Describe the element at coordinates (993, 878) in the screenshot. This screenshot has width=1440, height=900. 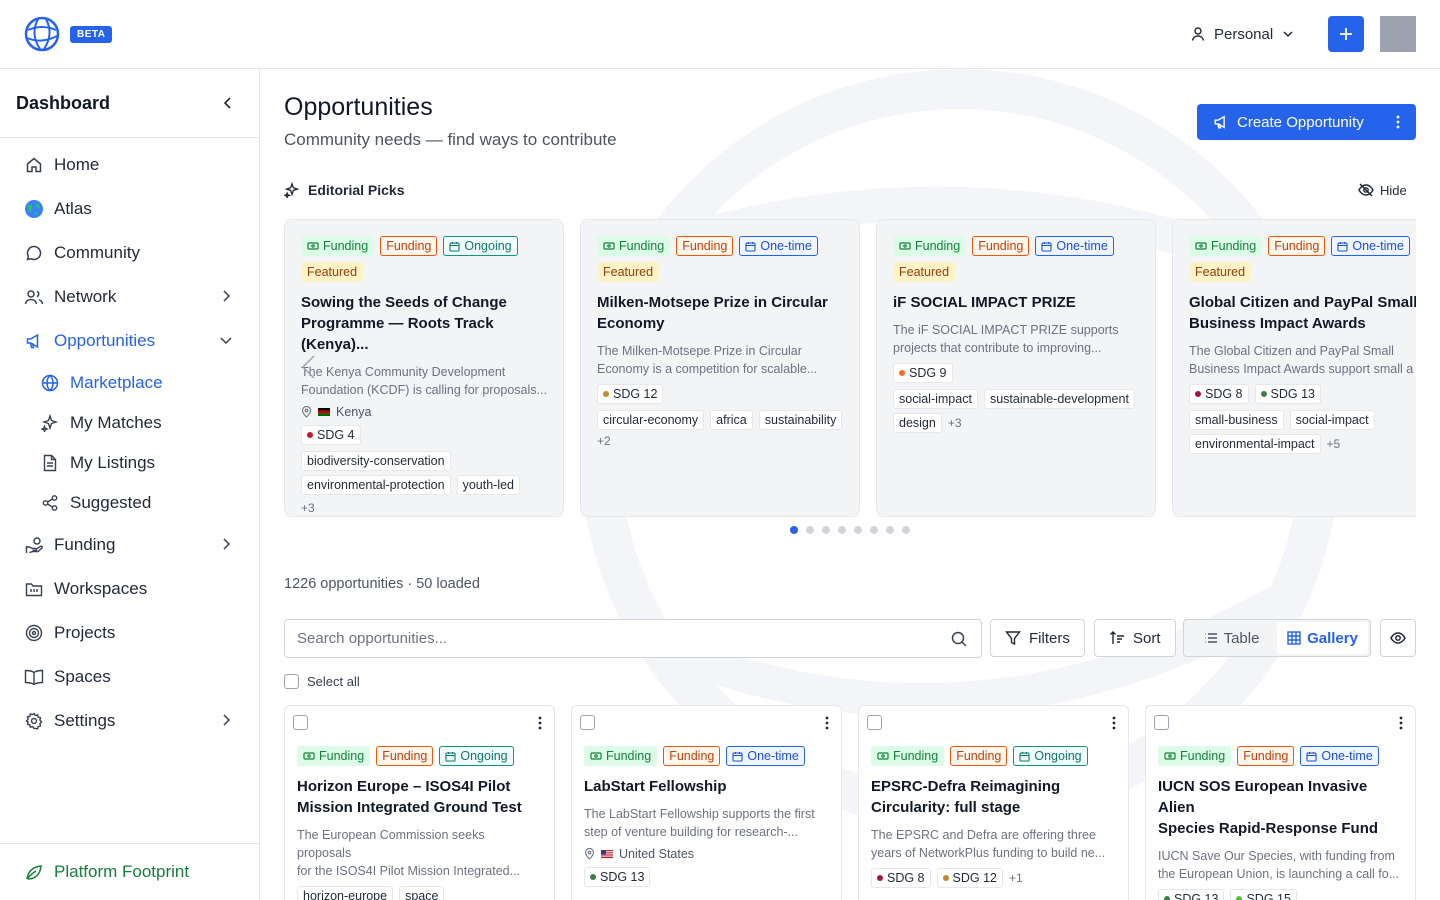
I see `card-tags: SDG 8 SDG 12 +1` at that location.